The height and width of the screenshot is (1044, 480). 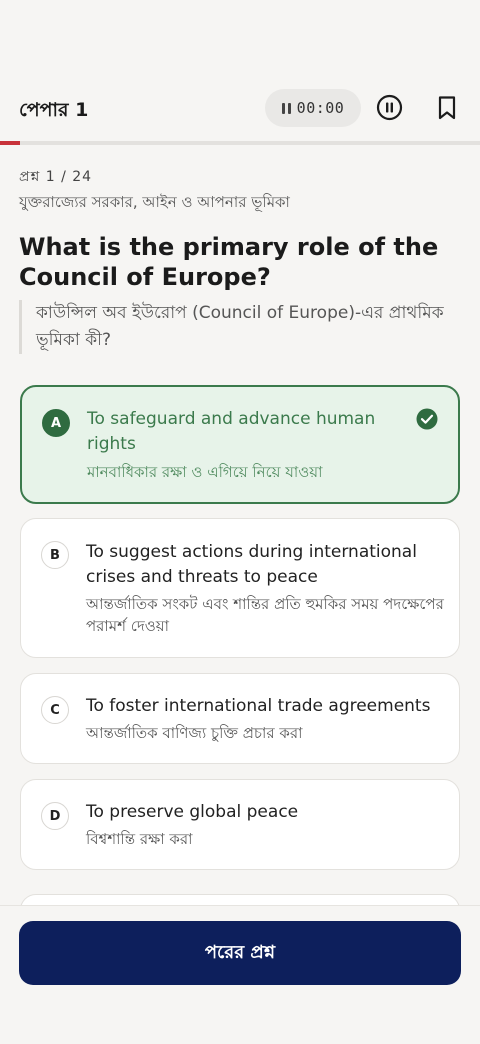 What do you see at coordinates (56, 177) in the screenshot?
I see `question-counter: প্রশ্ন 1 / 24` at bounding box center [56, 177].